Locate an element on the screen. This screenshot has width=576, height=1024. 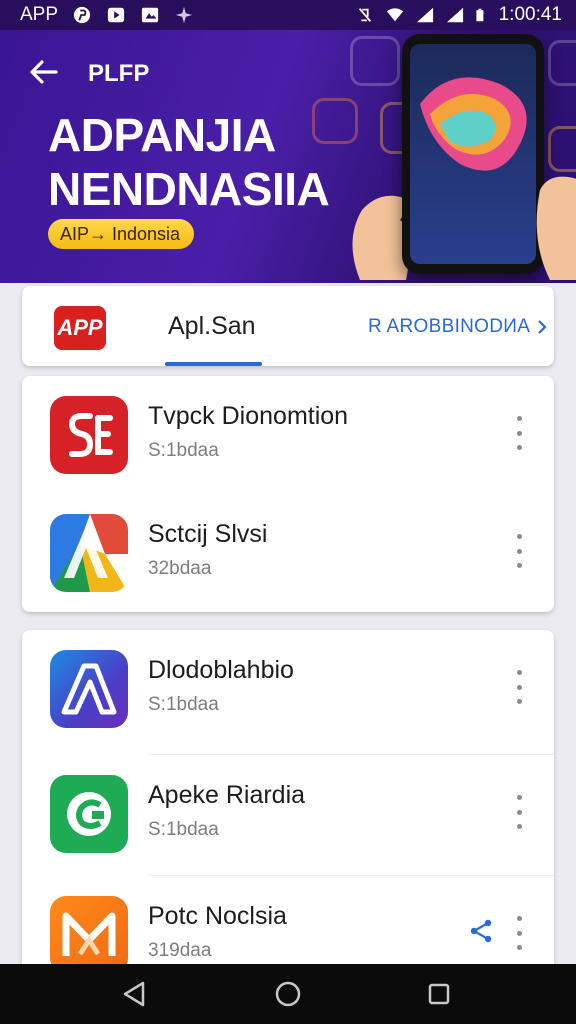
back-icon is located at coordinates (134, 994).